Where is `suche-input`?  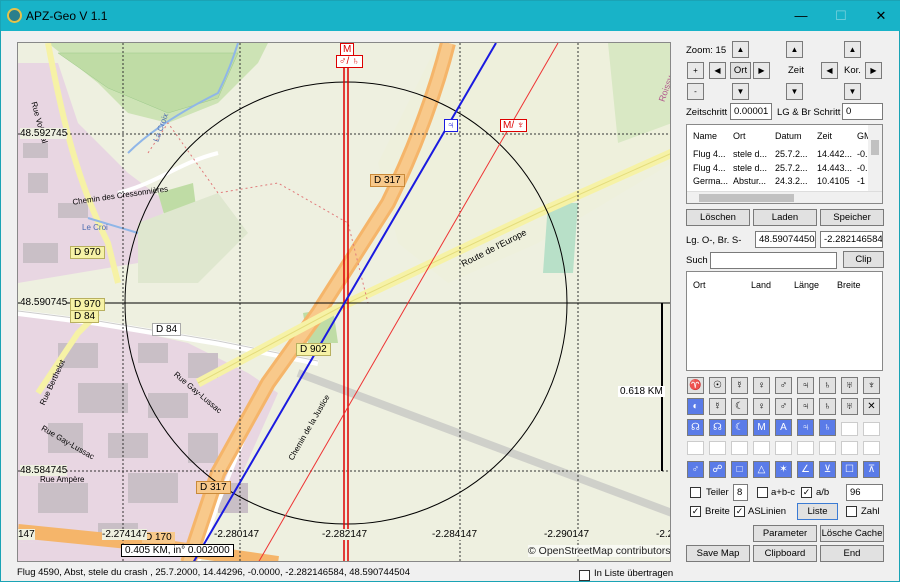 suche-input is located at coordinates (773, 260).